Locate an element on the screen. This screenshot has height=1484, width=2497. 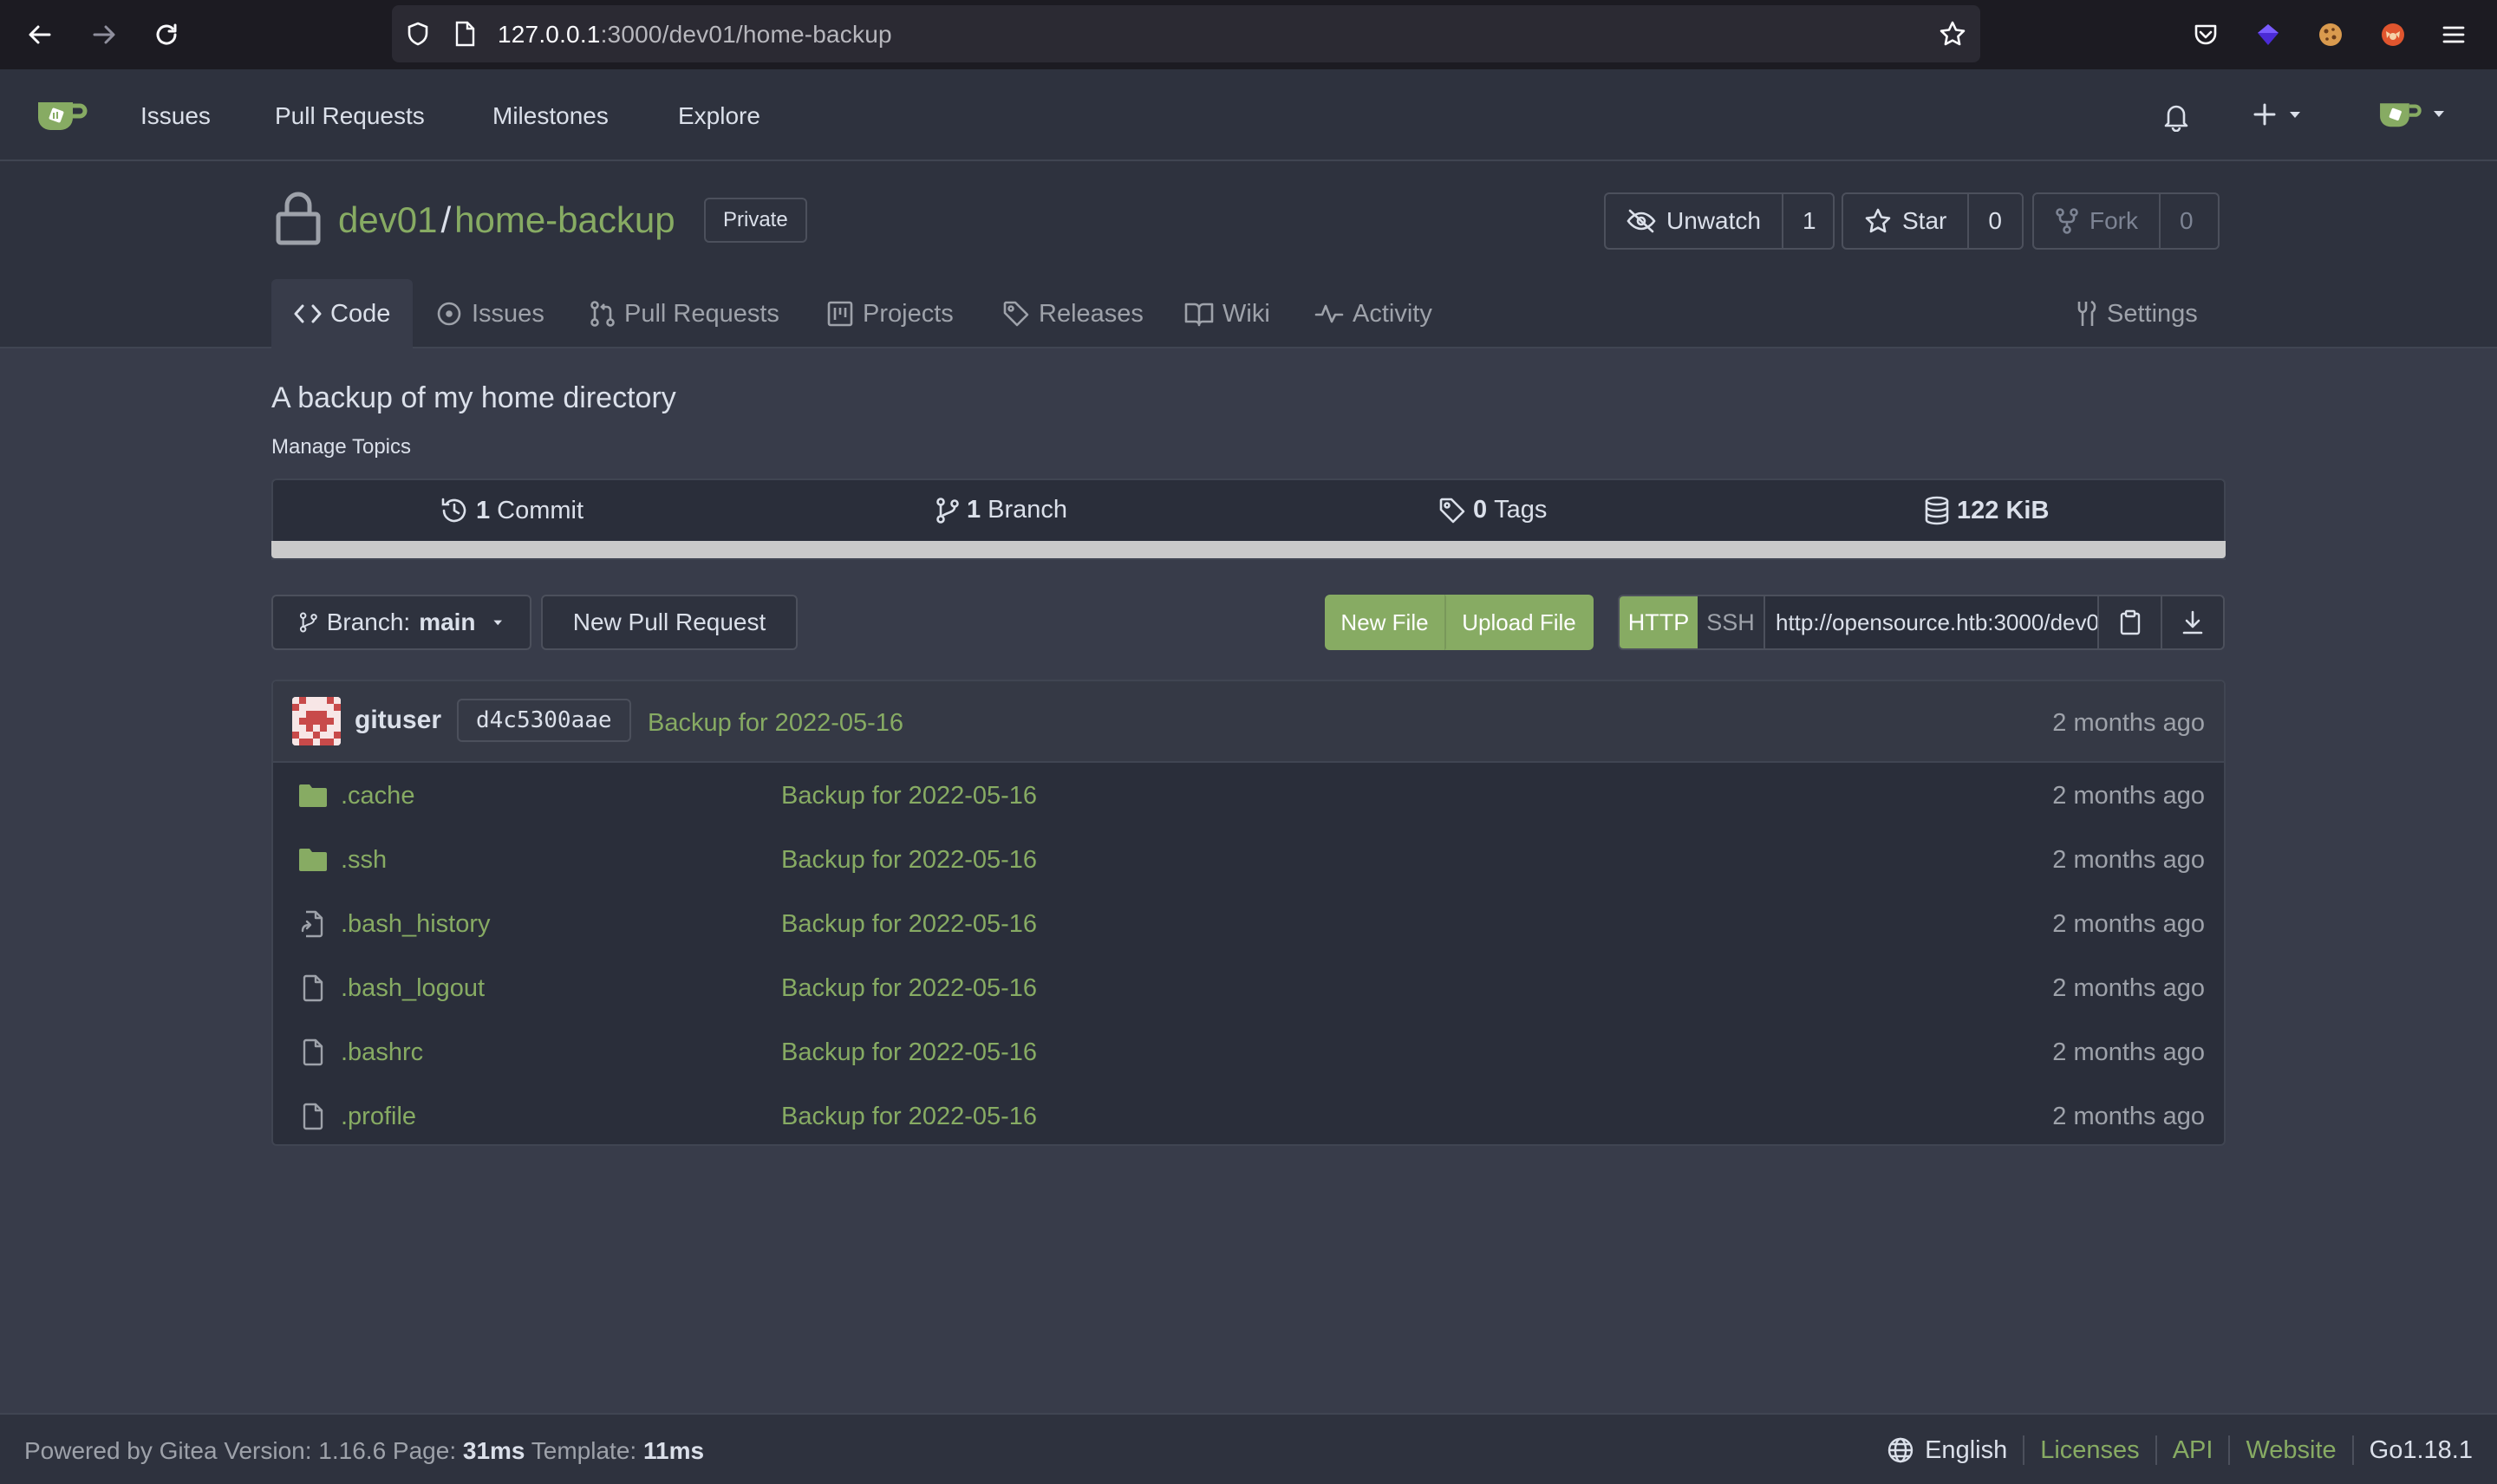
tab-settings: Settings is located at coordinates (2135, 313).